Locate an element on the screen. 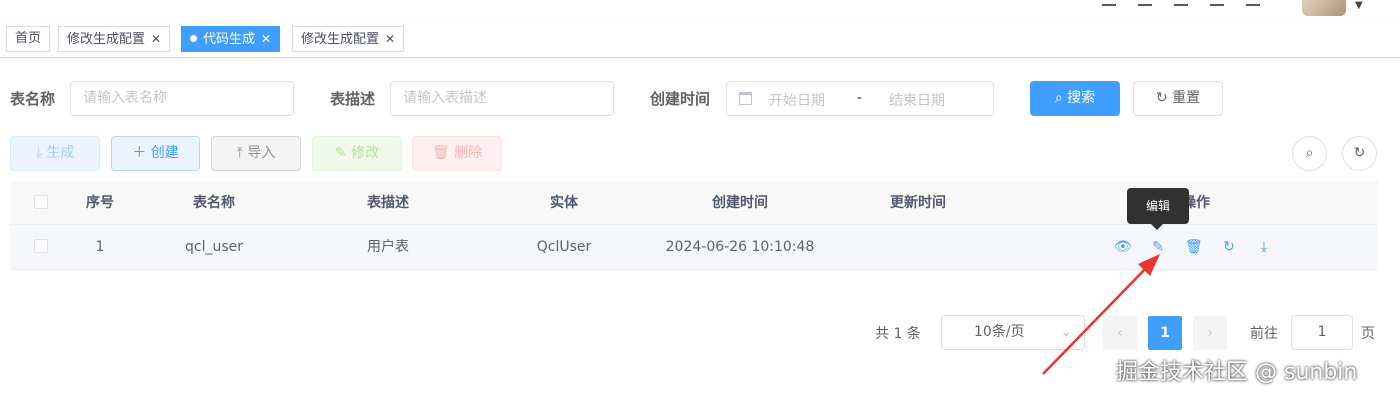 The image size is (1400, 396). watermark: 掘金技术社区 @ sunbin is located at coordinates (1237, 372).